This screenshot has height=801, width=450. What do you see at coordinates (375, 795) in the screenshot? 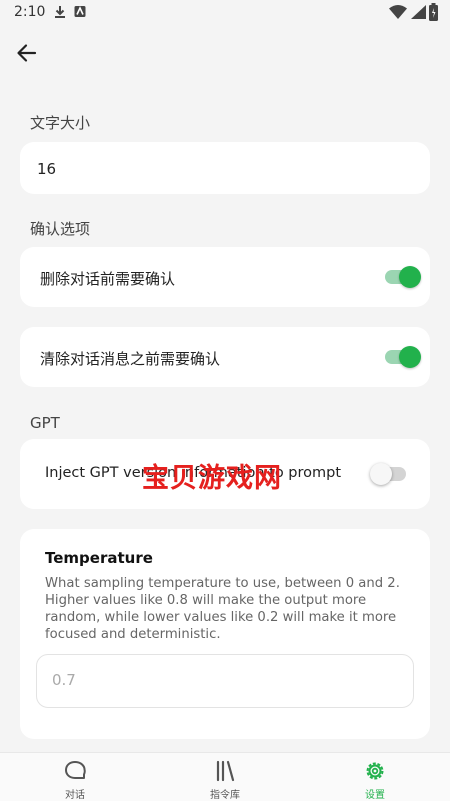
I see `nav-settings-label: 设置` at bounding box center [375, 795].